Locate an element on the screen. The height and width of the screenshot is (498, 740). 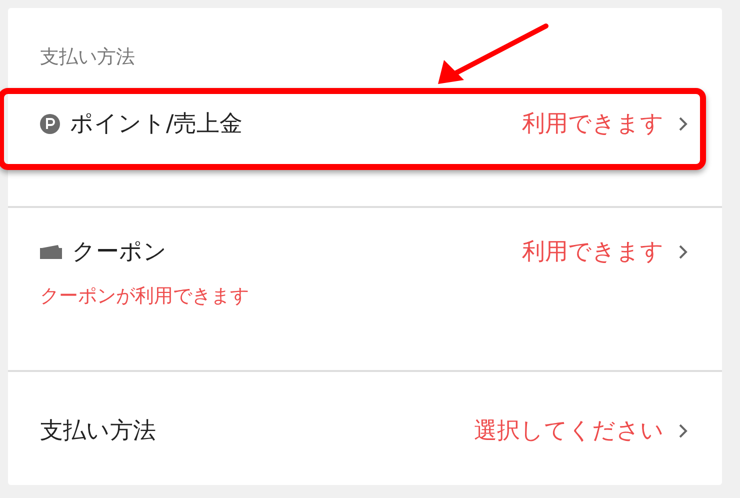
point-icon is located at coordinates (50, 124).